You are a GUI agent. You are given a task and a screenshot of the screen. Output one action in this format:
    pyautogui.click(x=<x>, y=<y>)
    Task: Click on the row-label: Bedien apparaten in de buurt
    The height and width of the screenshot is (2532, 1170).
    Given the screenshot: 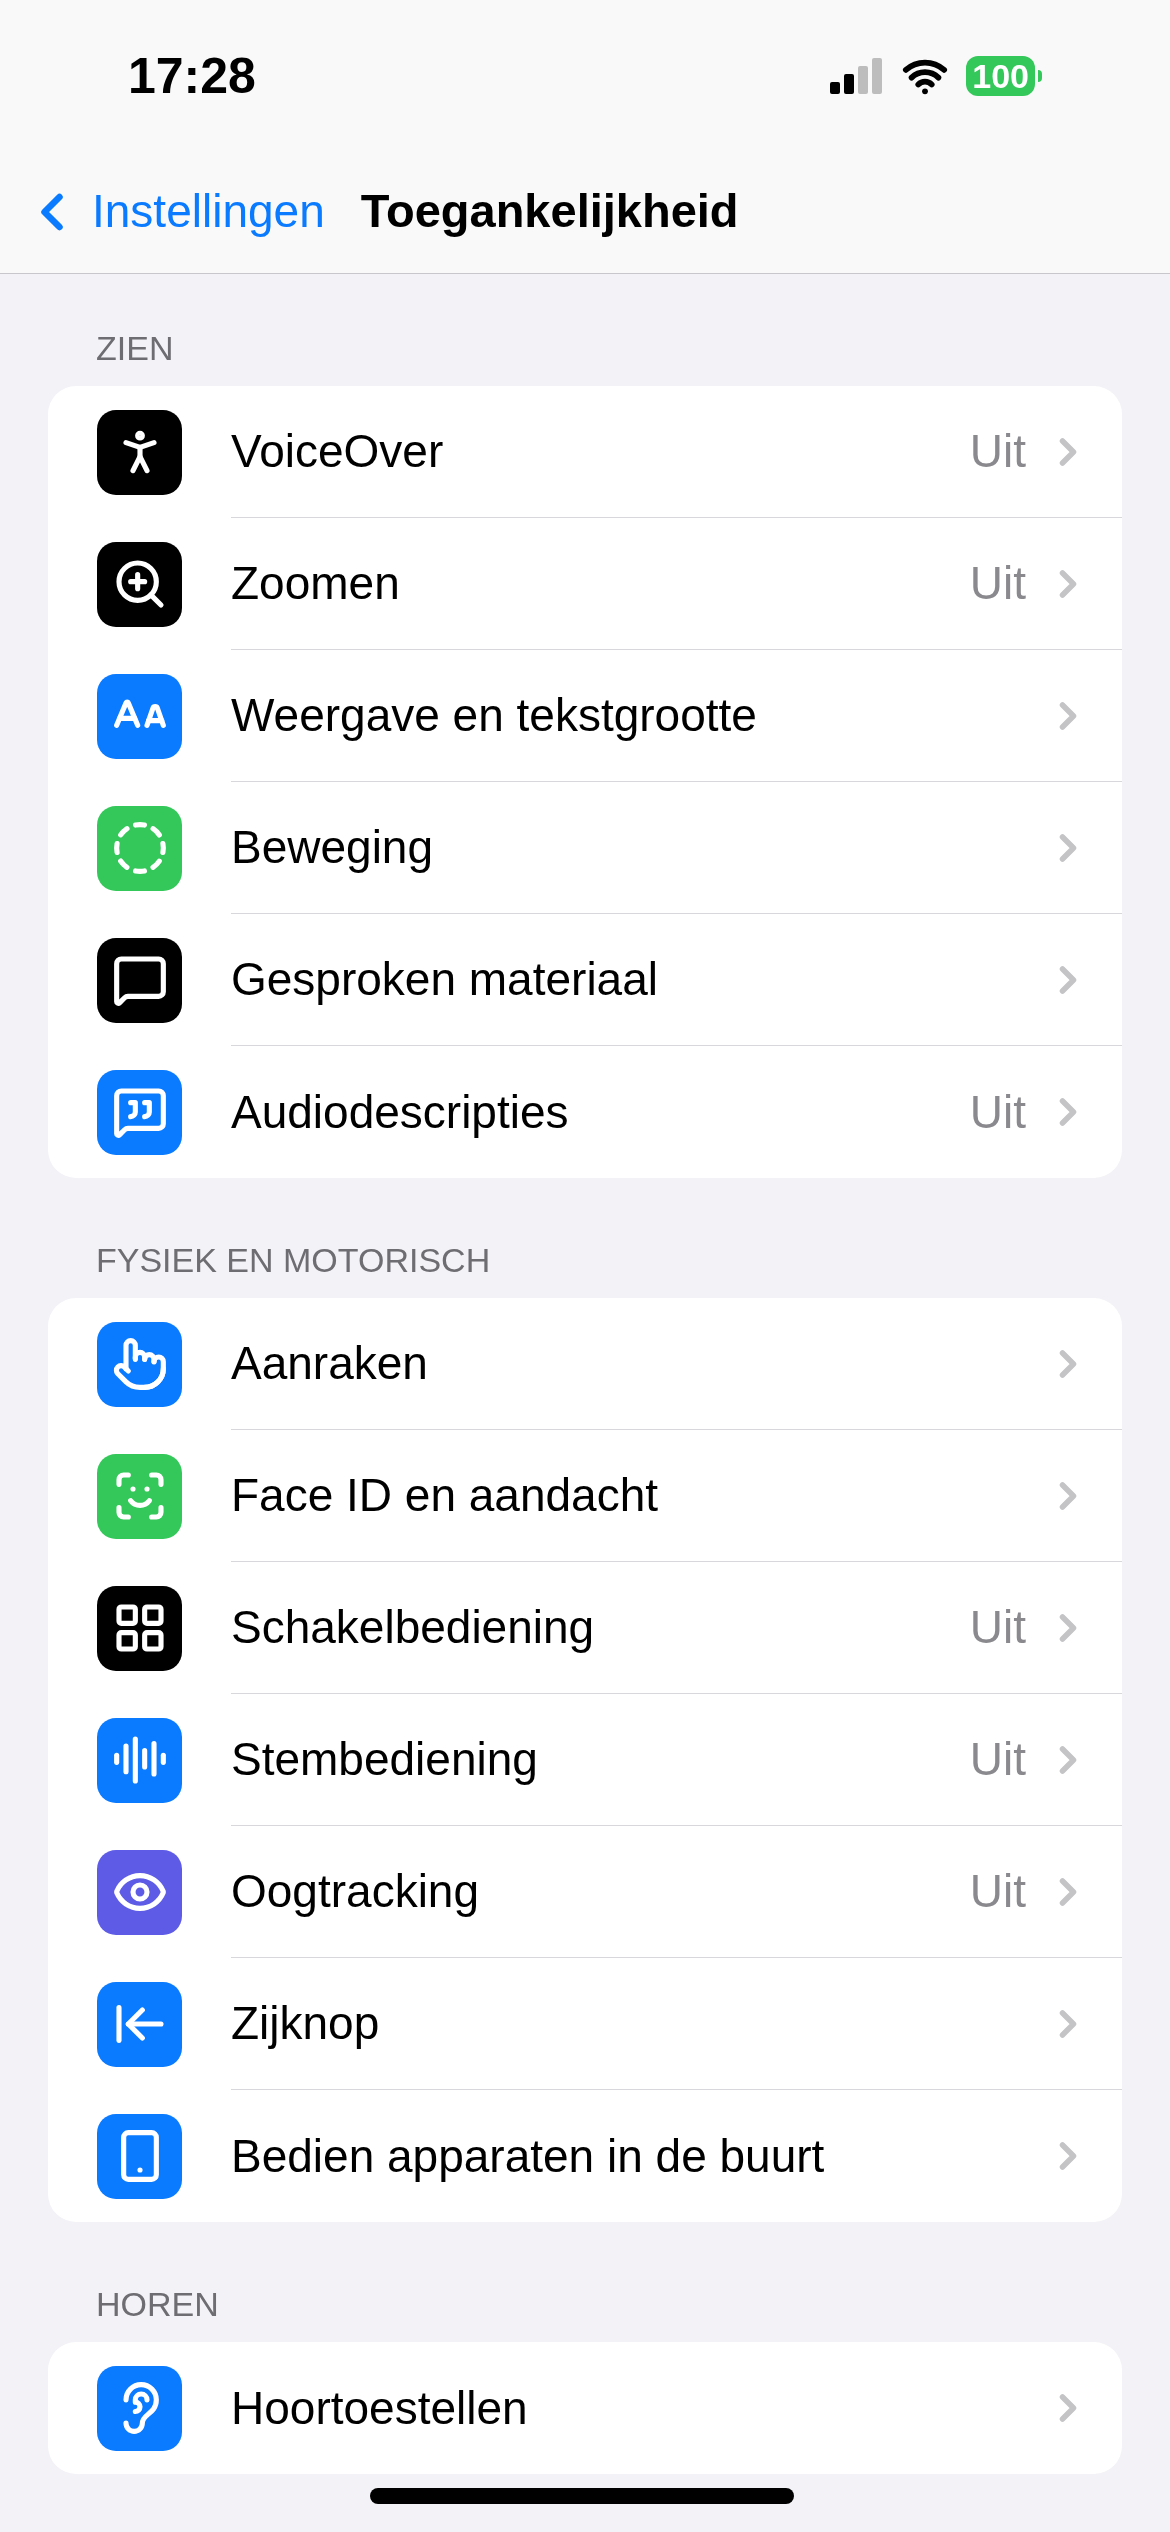 What is the action you would take?
    pyautogui.click(x=528, y=2156)
    